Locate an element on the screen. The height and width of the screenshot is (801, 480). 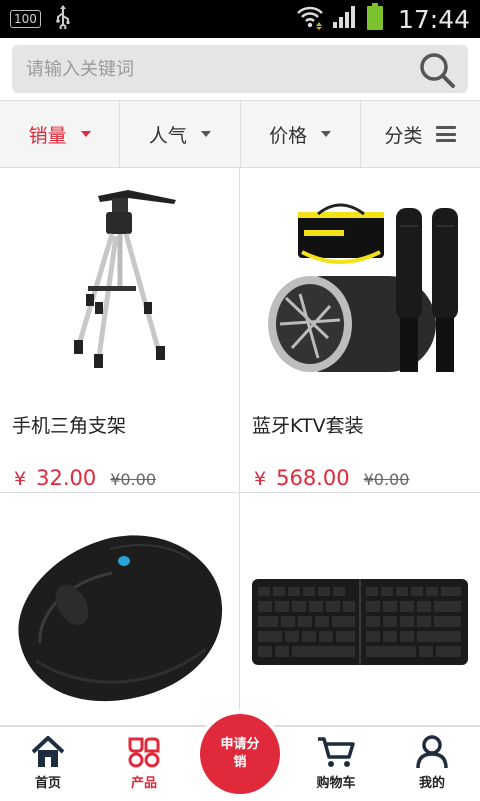
user-icon is located at coordinates (432, 752).